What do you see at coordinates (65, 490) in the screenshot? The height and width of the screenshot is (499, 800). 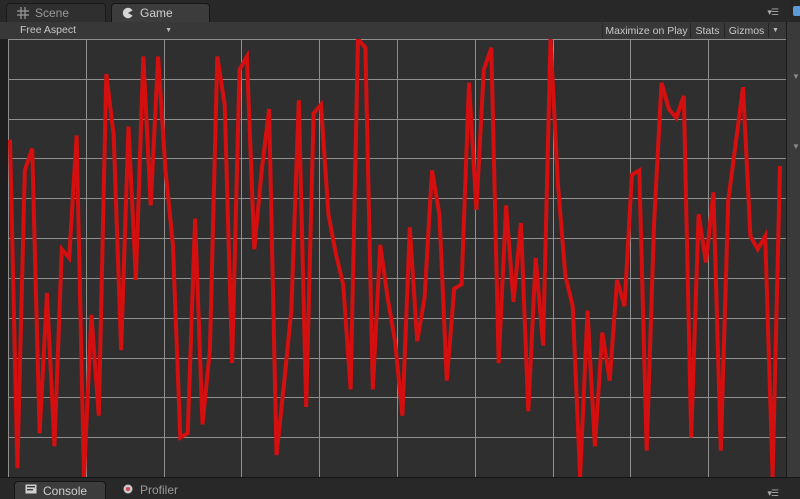 I see `tab-console-label: Console` at bounding box center [65, 490].